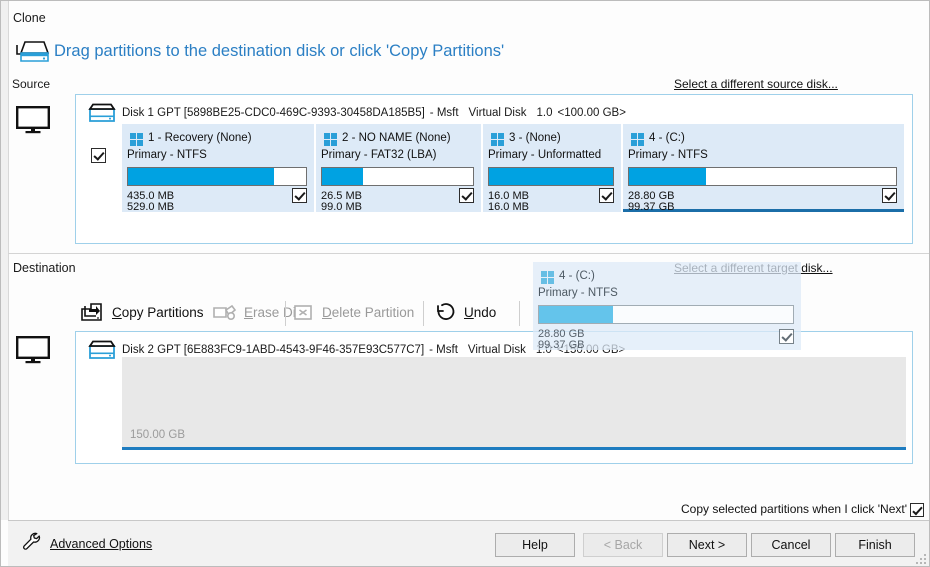 This screenshot has width=930, height=567. What do you see at coordinates (921, 559) in the screenshot?
I see `resize-grip` at bounding box center [921, 559].